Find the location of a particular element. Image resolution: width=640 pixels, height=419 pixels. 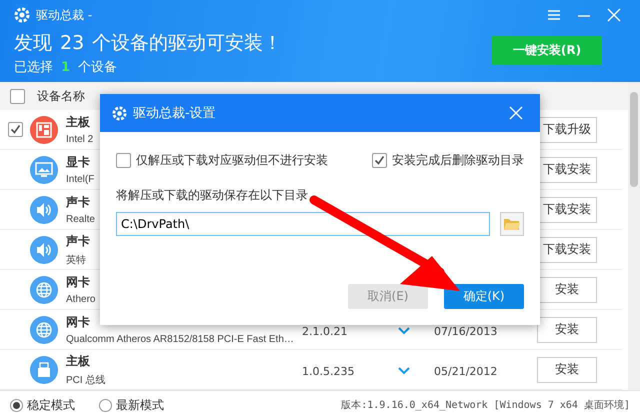

headline-text: 发现 is located at coordinates (33, 43).